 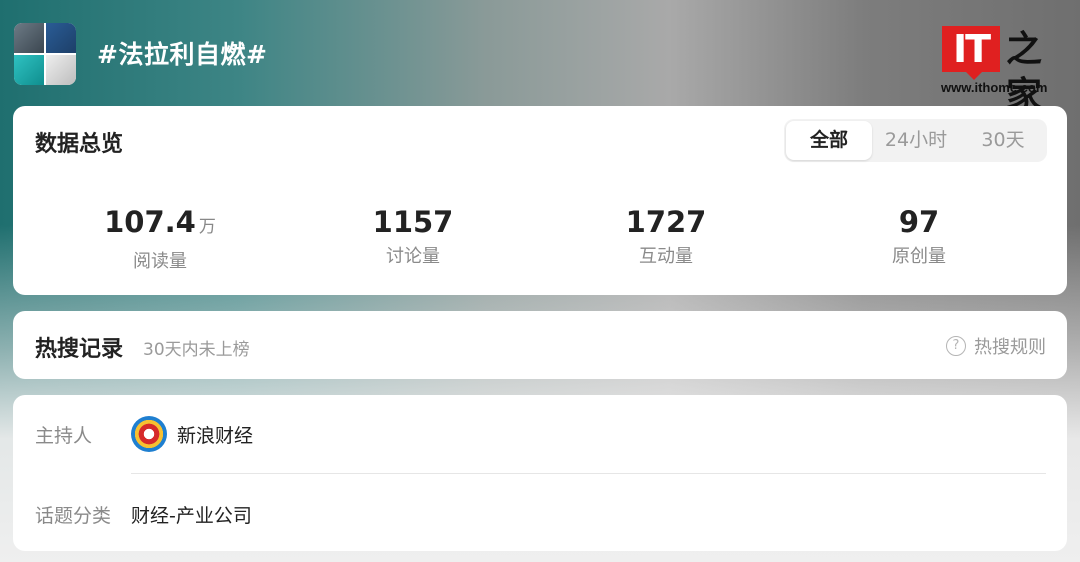 I want to click on stat-value: 1727, so click(x=666, y=222).